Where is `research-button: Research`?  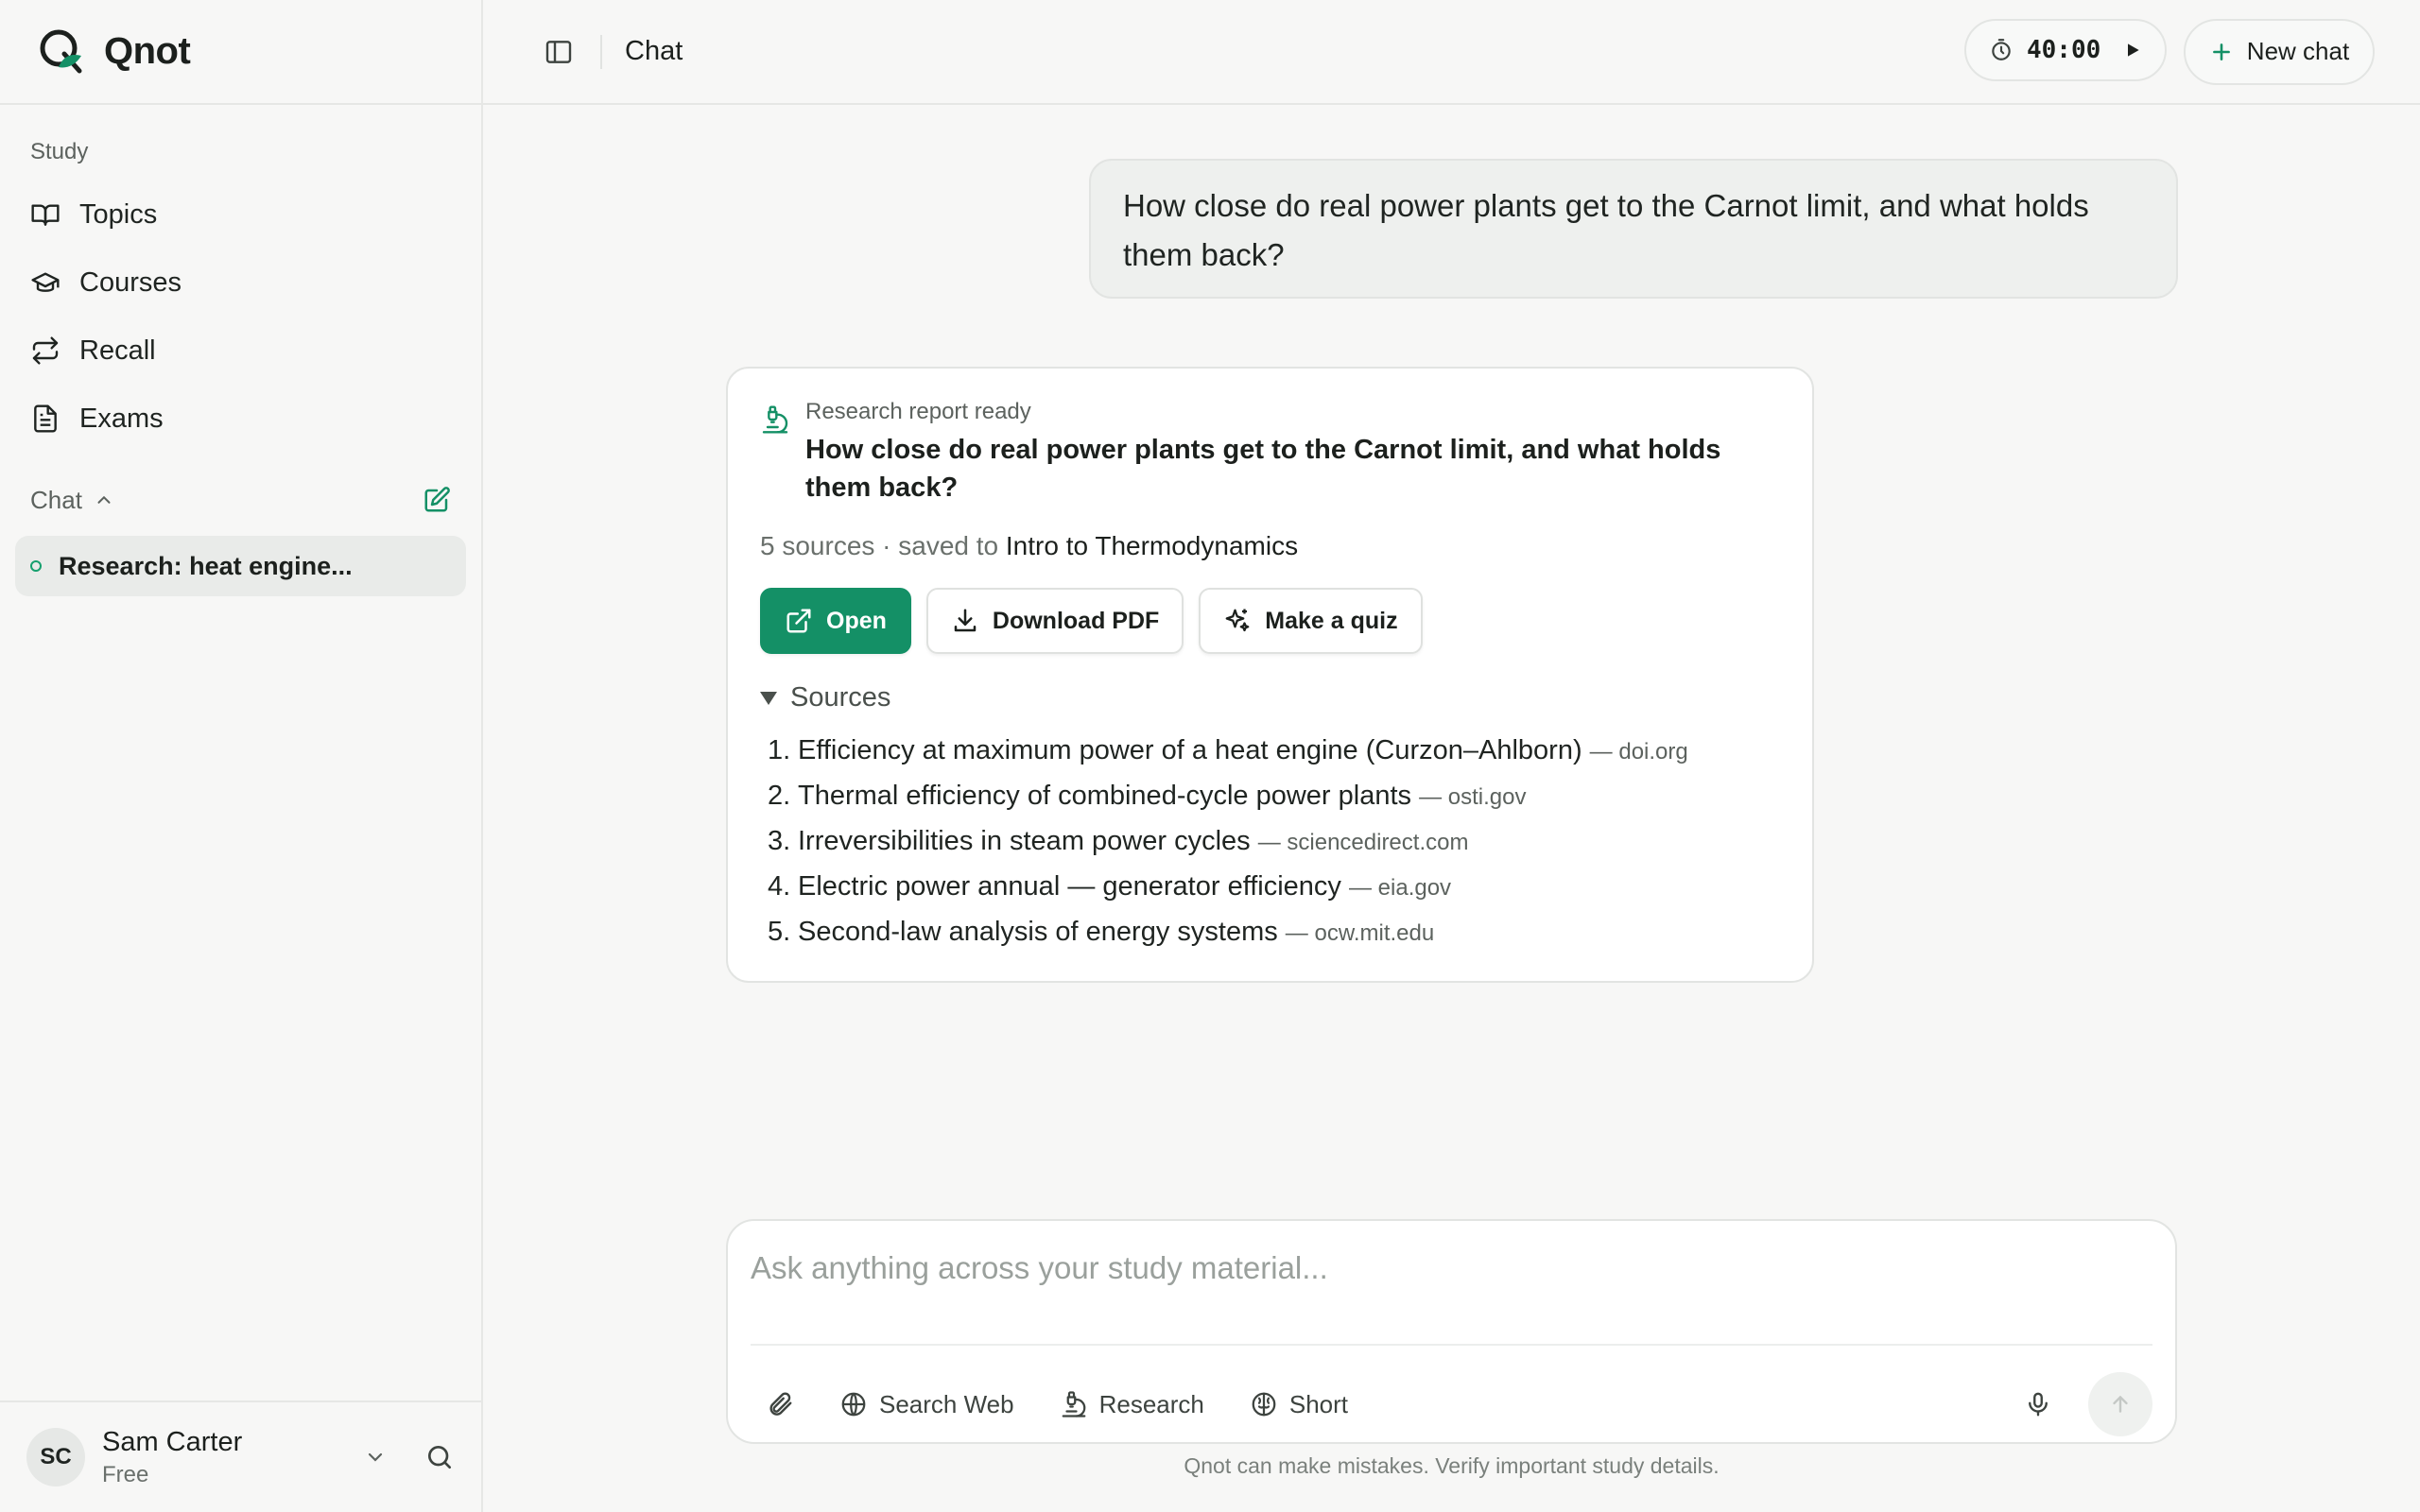 research-button: Research is located at coordinates (1132, 1404).